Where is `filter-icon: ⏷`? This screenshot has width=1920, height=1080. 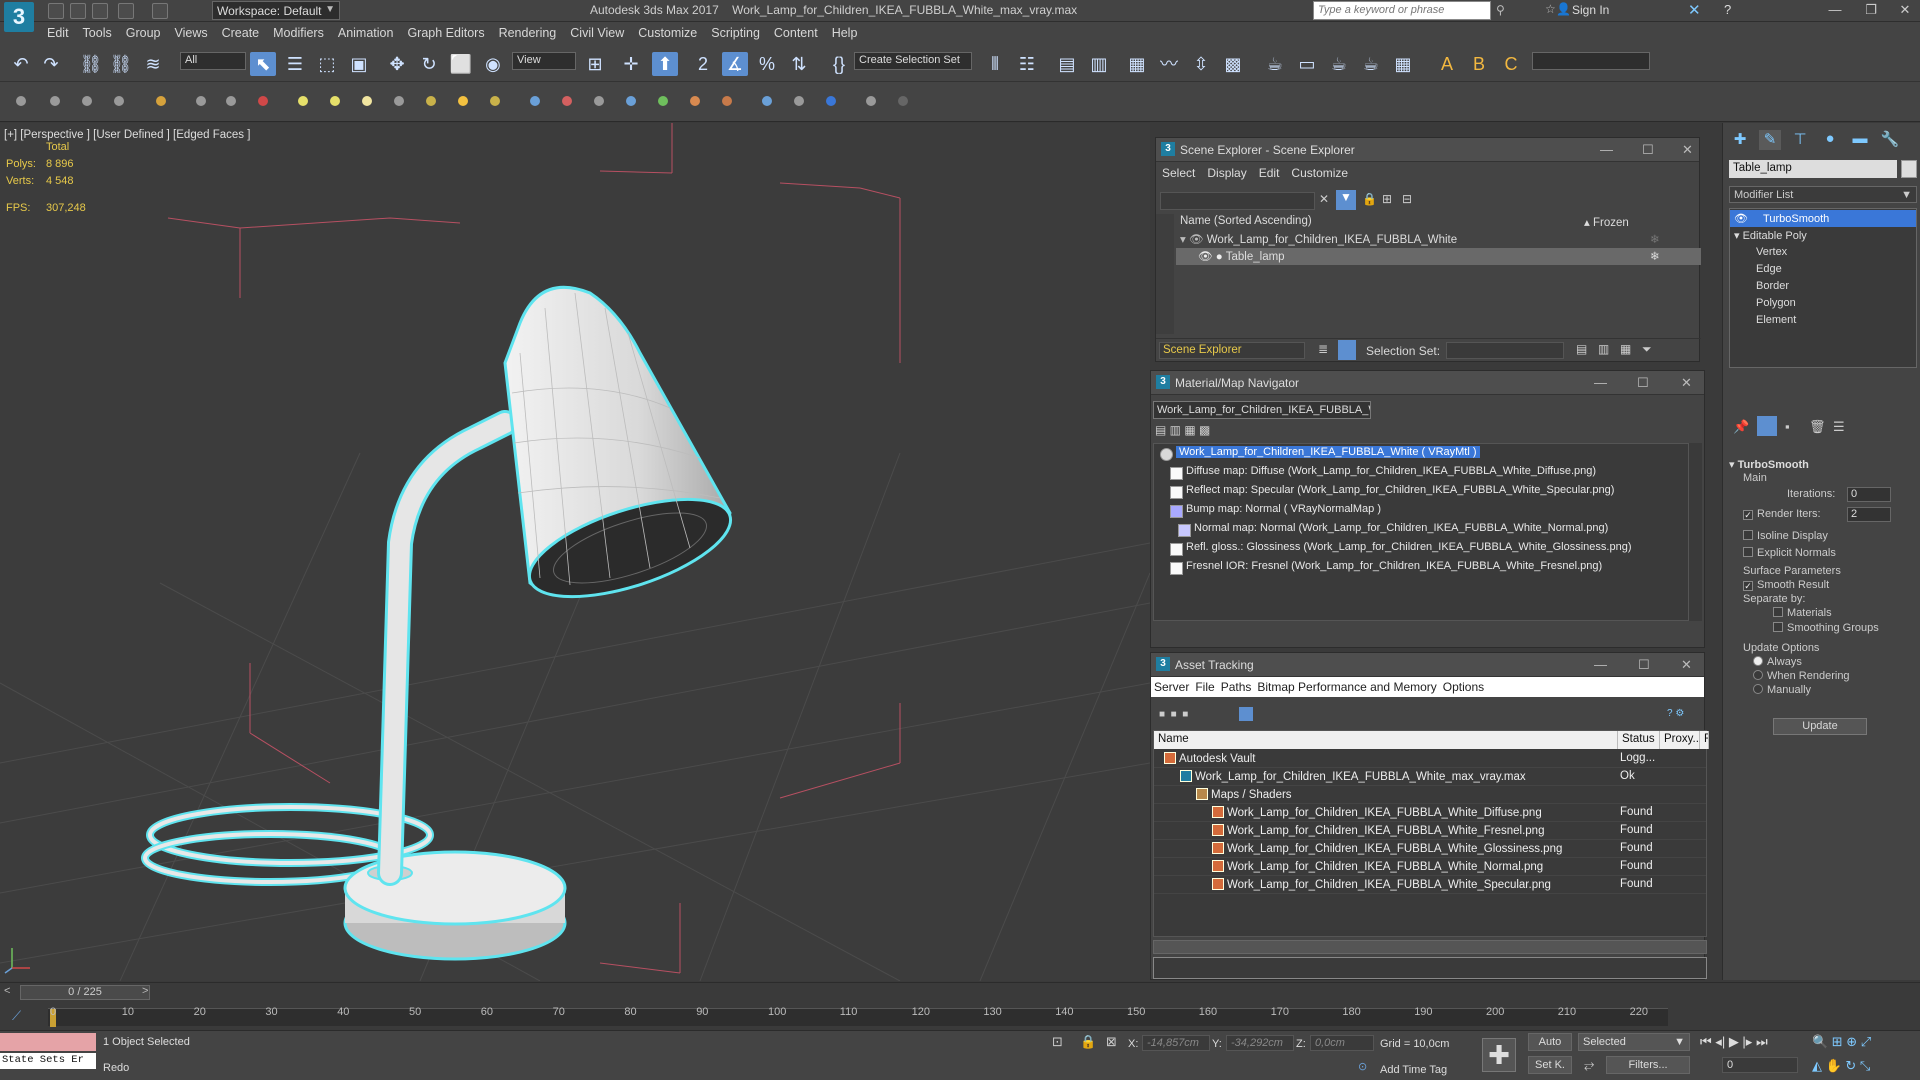 filter-icon: ⏷ is located at coordinates (1647, 349).